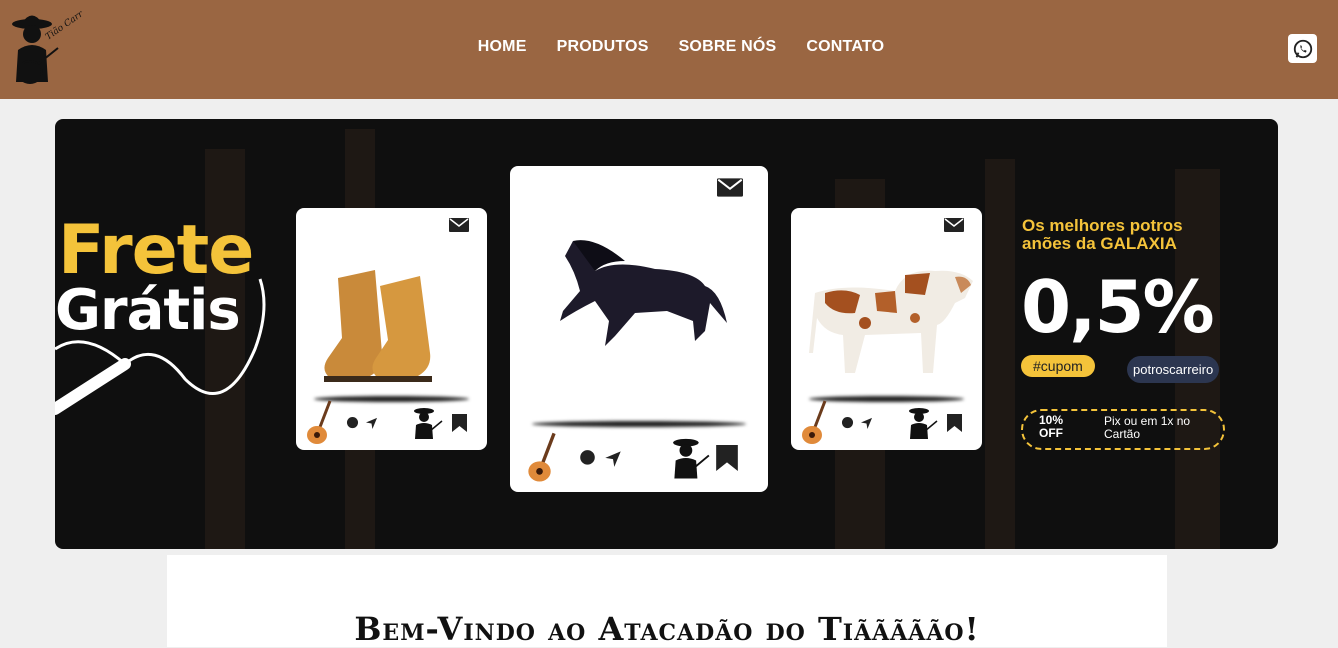  What do you see at coordinates (1173, 369) in the screenshot?
I see `coupon-code: potroscarreiro` at bounding box center [1173, 369].